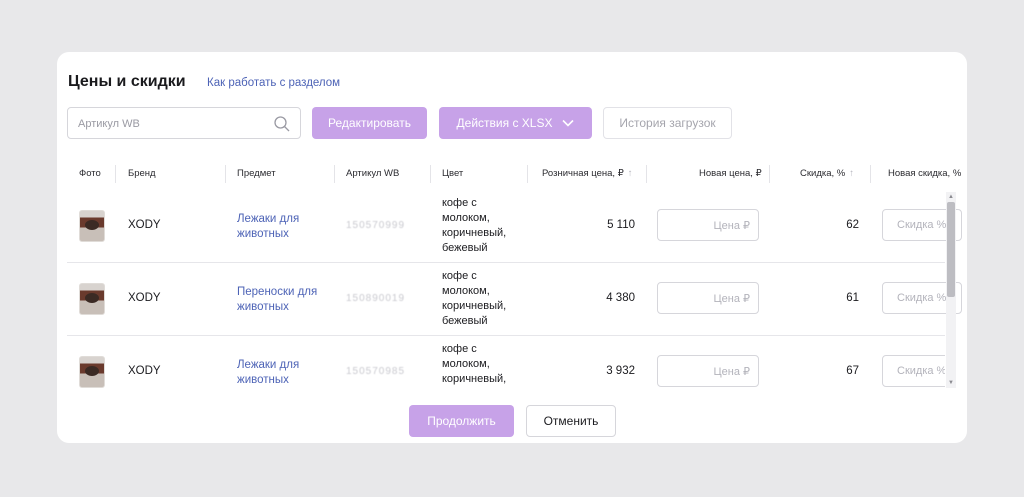 The image size is (1024, 497). I want to click on subject-link: Переноски для животных, so click(287, 300).